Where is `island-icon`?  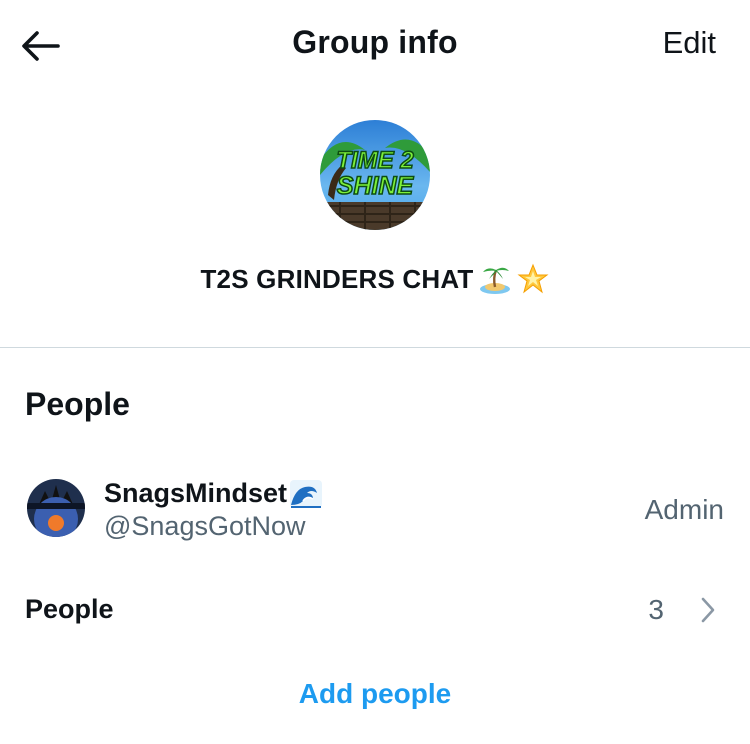 island-icon is located at coordinates (494, 280).